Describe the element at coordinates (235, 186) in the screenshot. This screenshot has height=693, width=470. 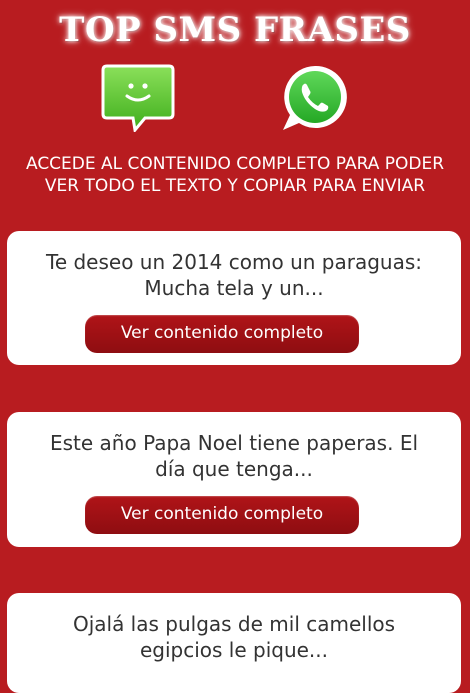
I see `instructions-line-2: VER TODO EL TEXTO Y COPIAR PARA ENVIAR` at that location.